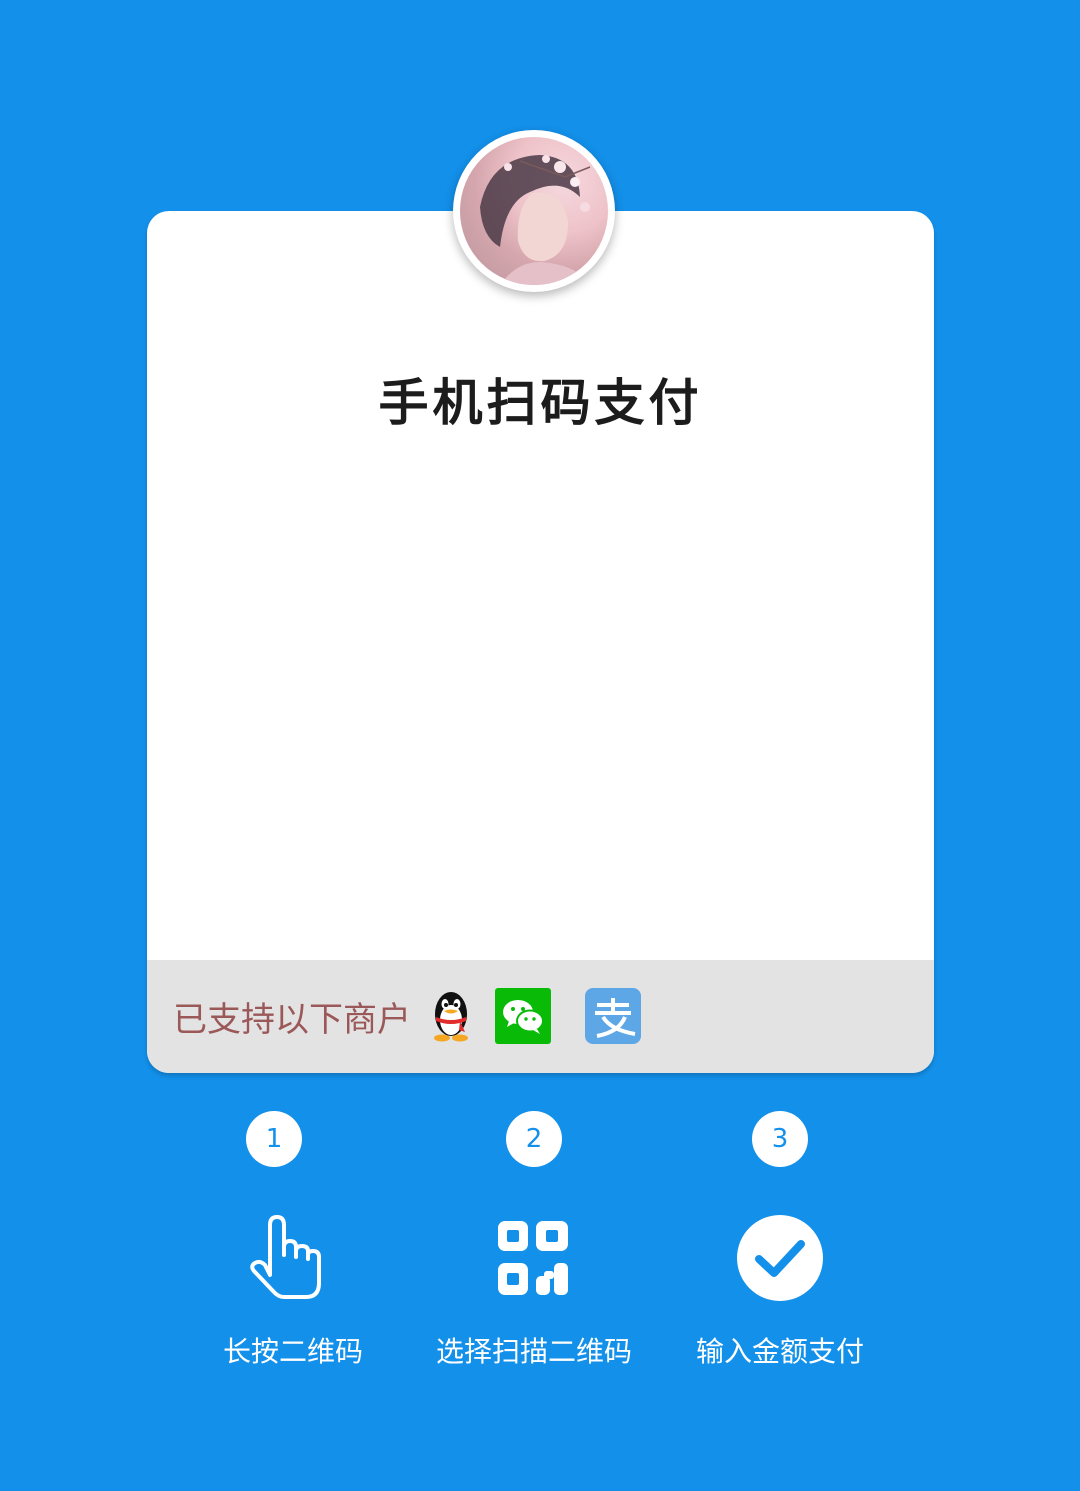 The width and height of the screenshot is (1080, 1491). What do you see at coordinates (451, 1017) in the screenshot?
I see `qq-penguin-icon` at bounding box center [451, 1017].